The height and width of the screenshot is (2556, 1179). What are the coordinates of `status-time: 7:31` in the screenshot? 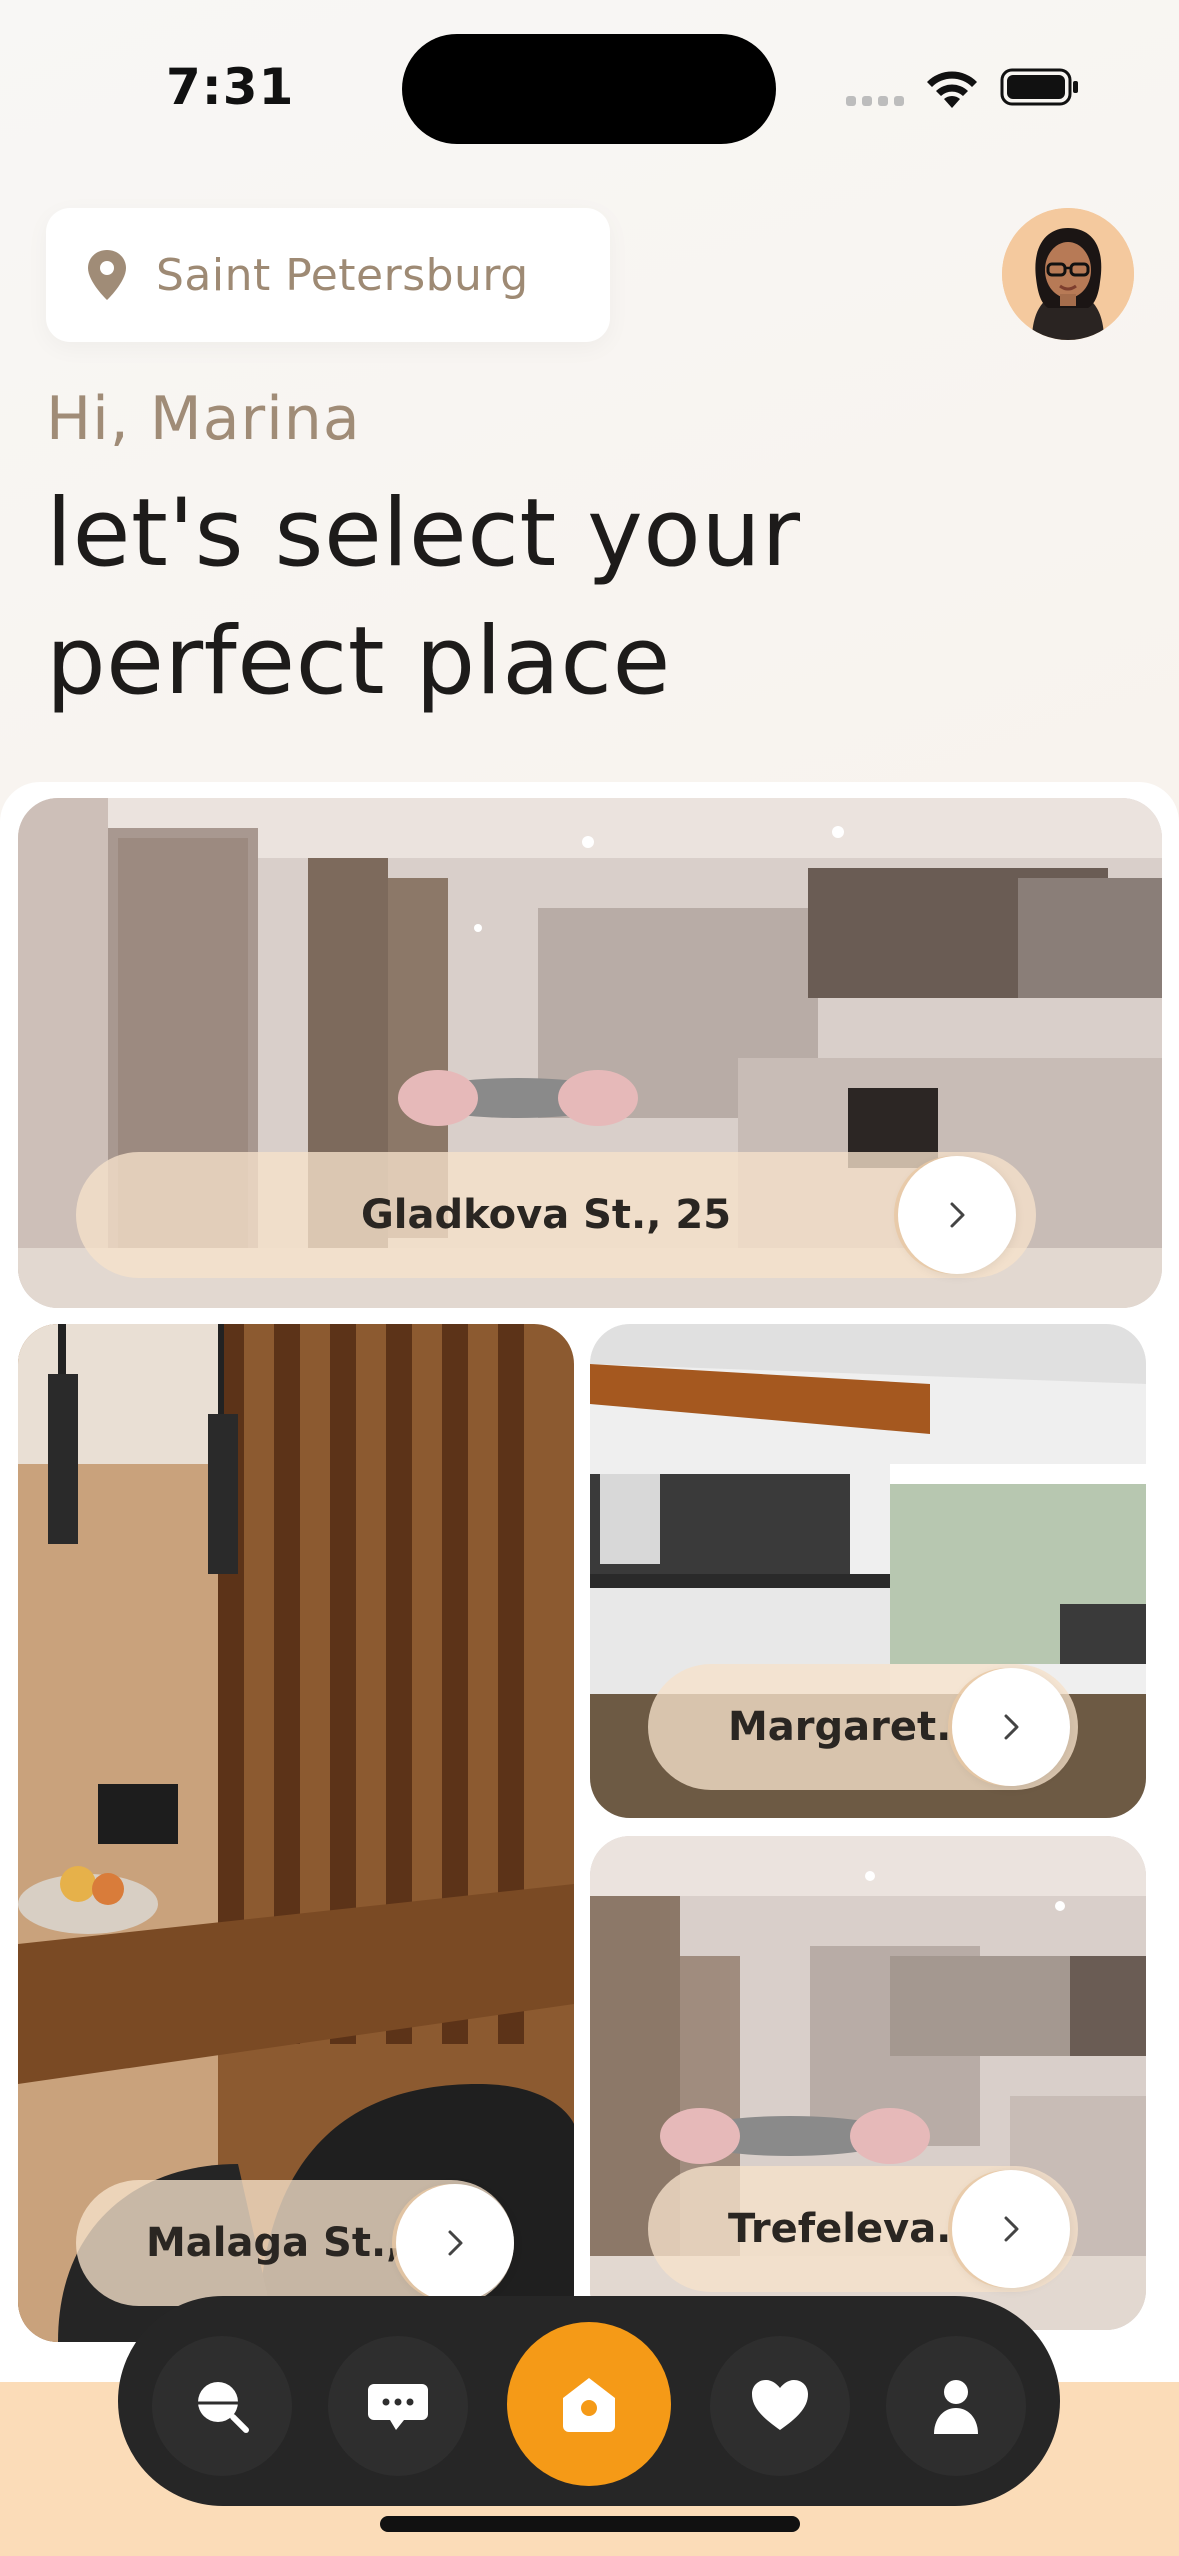 It's located at (230, 87).